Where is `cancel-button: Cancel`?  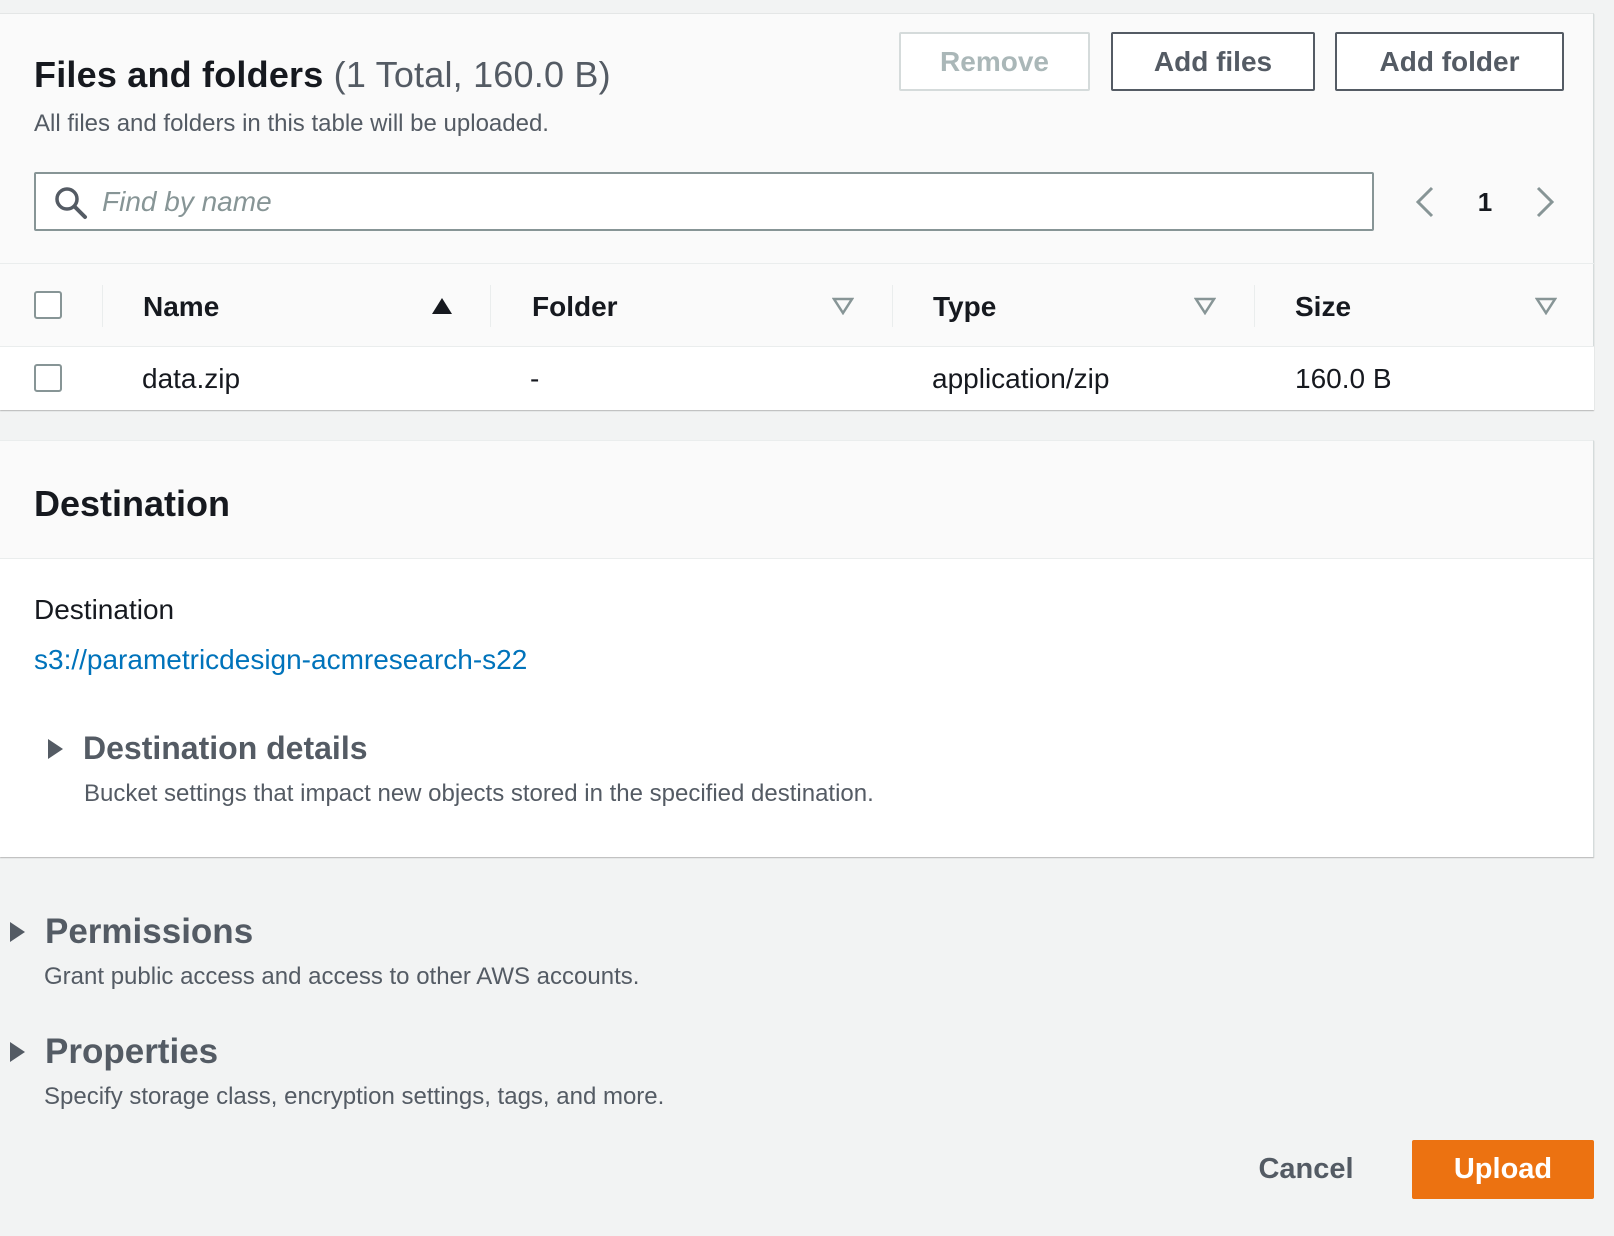 cancel-button: Cancel is located at coordinates (1306, 1169).